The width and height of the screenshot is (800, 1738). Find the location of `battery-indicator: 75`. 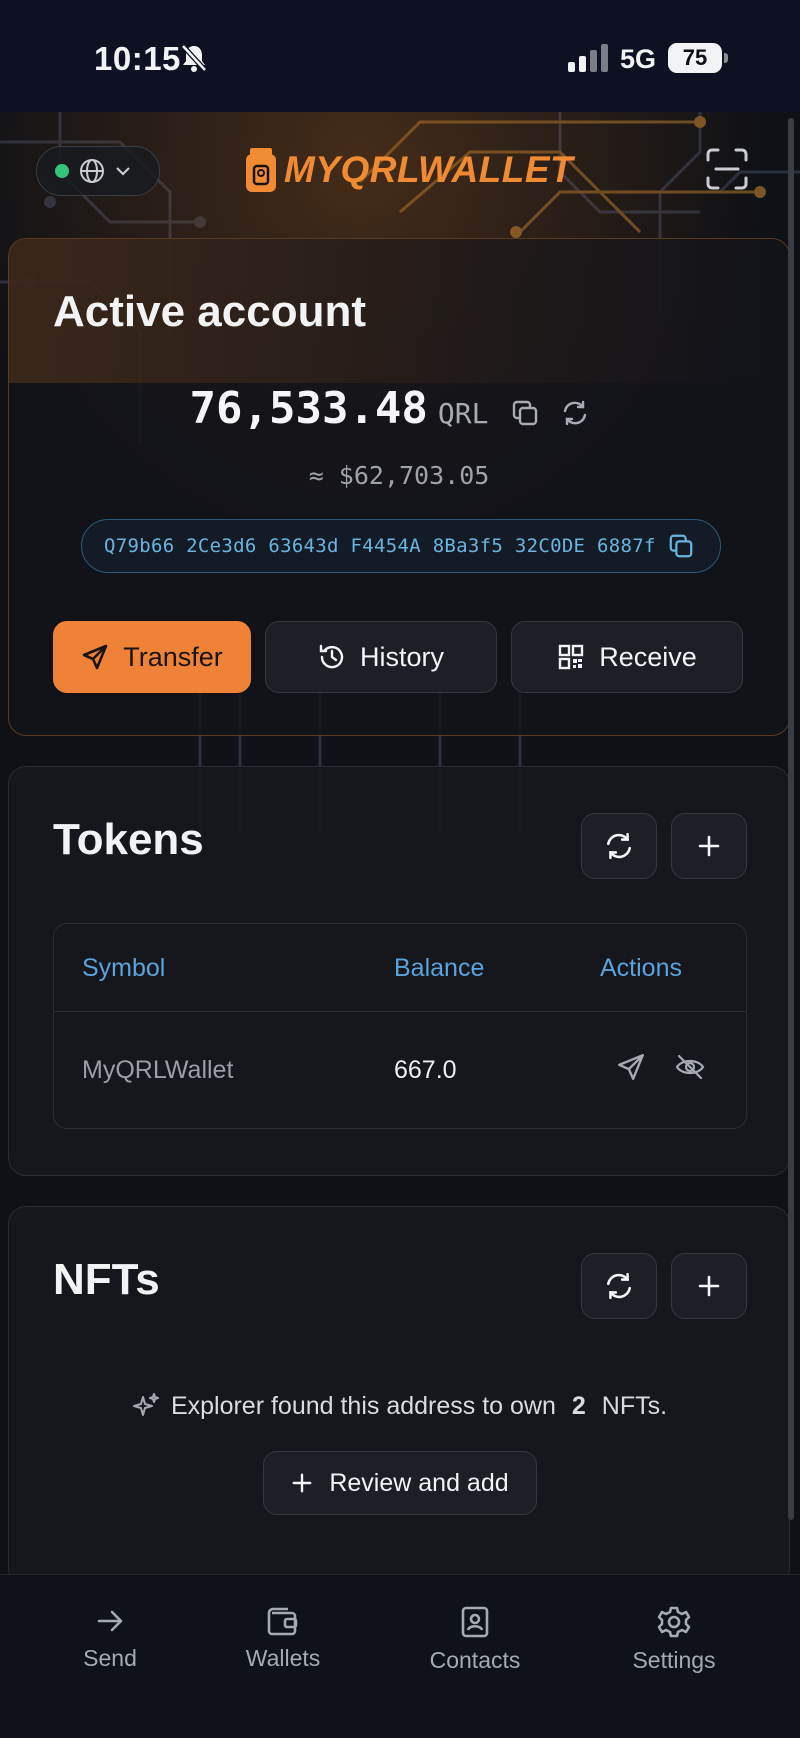

battery-indicator: 75 is located at coordinates (698, 58).